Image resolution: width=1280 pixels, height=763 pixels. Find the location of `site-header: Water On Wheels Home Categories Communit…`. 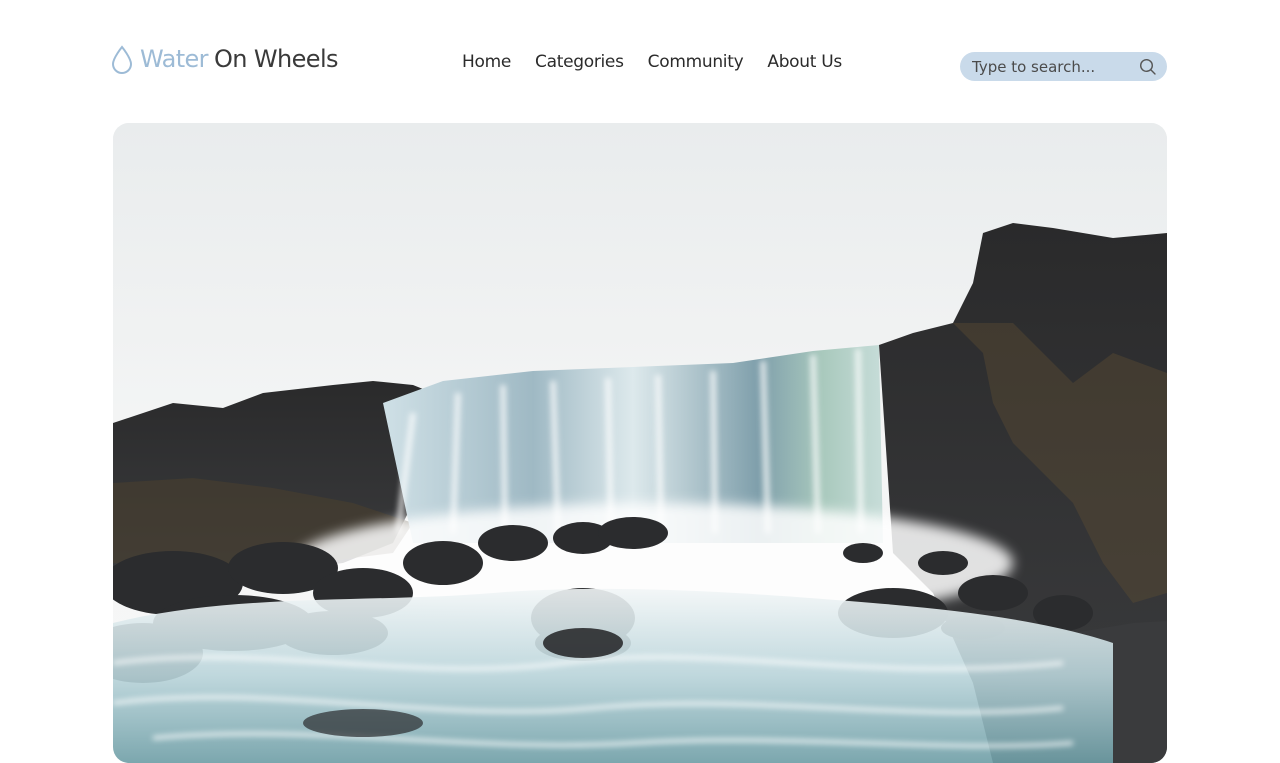

site-header: Water On Wheels Home Categories Communit… is located at coordinates (640, 55).